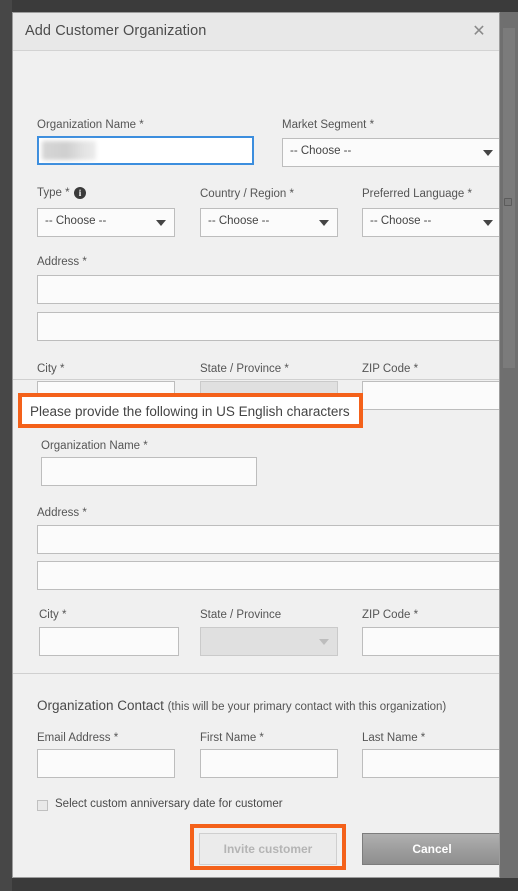 This screenshot has width=518, height=891. What do you see at coordinates (53, 615) in the screenshot?
I see `english-city-label: City *` at bounding box center [53, 615].